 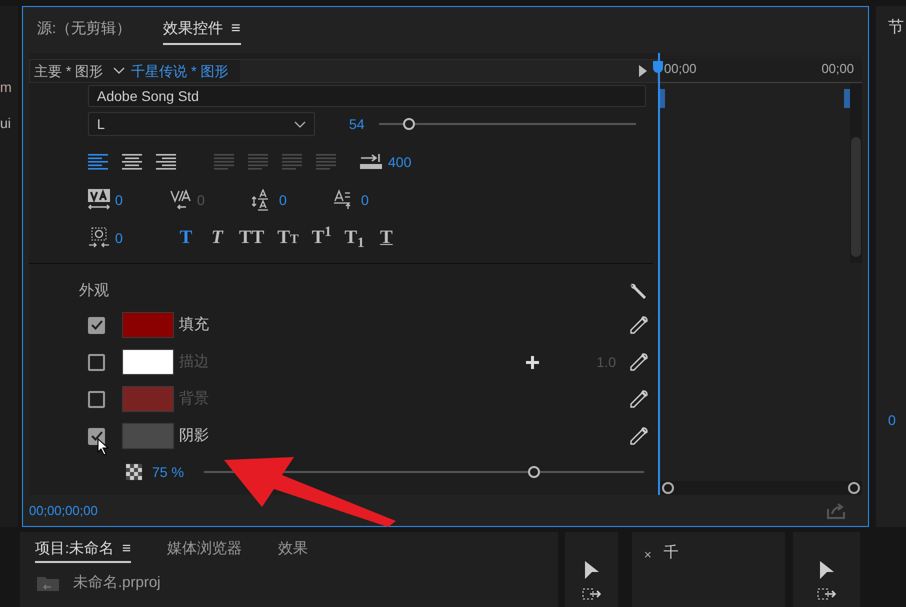 I want to click on panel-tab: 项目:未命名 ≡, so click(x=83, y=550).